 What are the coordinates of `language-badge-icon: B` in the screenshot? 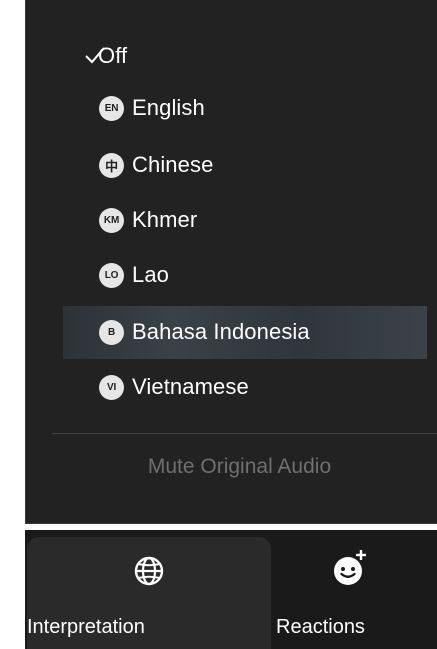 It's located at (111, 332).